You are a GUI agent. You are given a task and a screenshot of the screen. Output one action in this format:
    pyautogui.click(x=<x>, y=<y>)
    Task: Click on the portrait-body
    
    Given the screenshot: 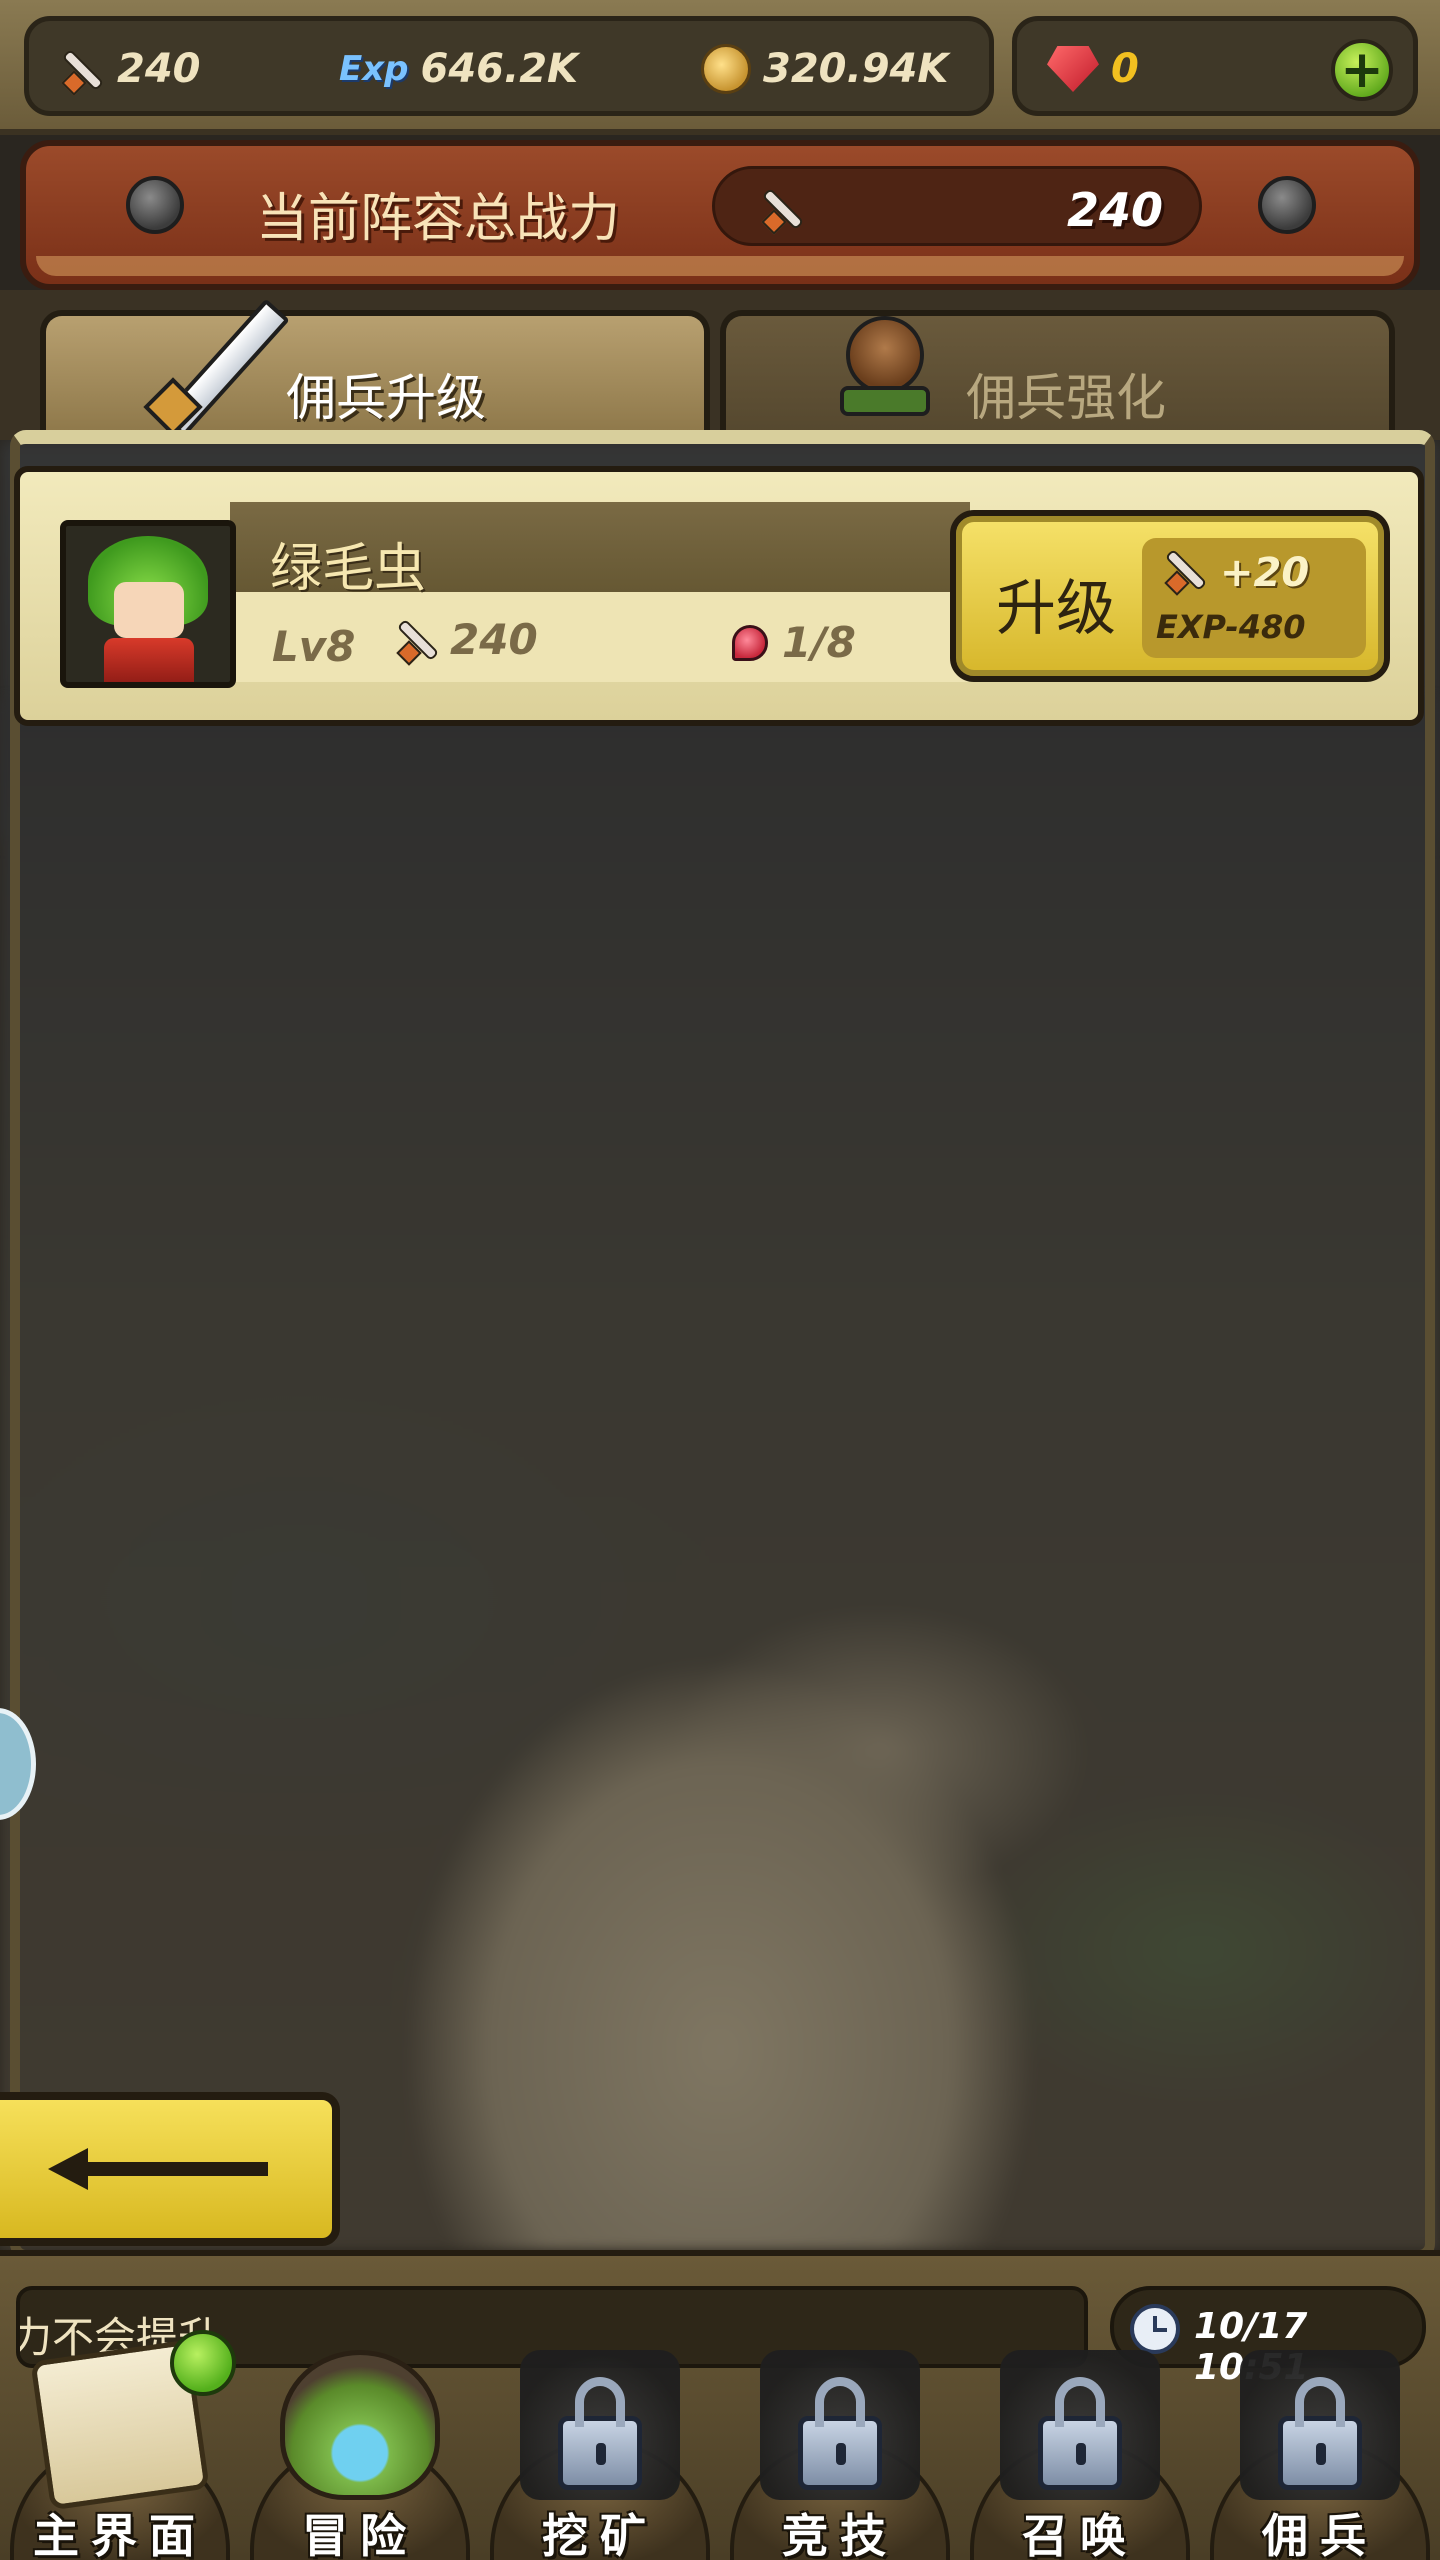 What is the action you would take?
    pyautogui.click(x=149, y=660)
    